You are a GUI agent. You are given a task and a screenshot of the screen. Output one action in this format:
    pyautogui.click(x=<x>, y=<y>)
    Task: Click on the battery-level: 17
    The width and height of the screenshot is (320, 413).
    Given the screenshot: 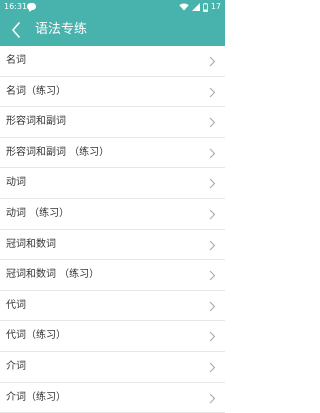 What is the action you would take?
    pyautogui.click(x=215, y=6)
    